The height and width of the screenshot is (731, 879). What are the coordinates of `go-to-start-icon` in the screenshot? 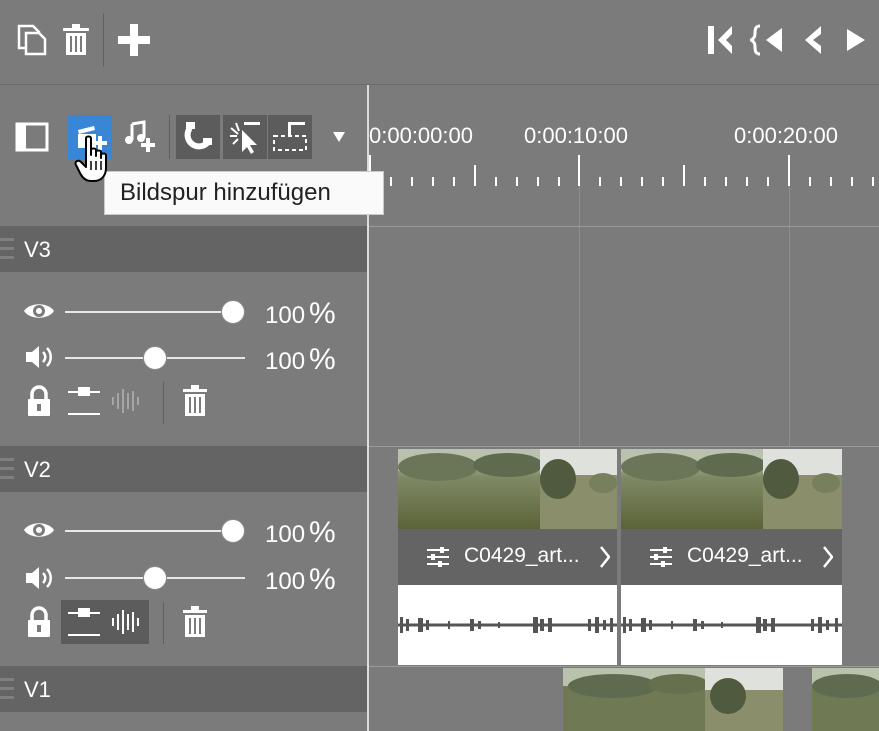 It's located at (721, 40).